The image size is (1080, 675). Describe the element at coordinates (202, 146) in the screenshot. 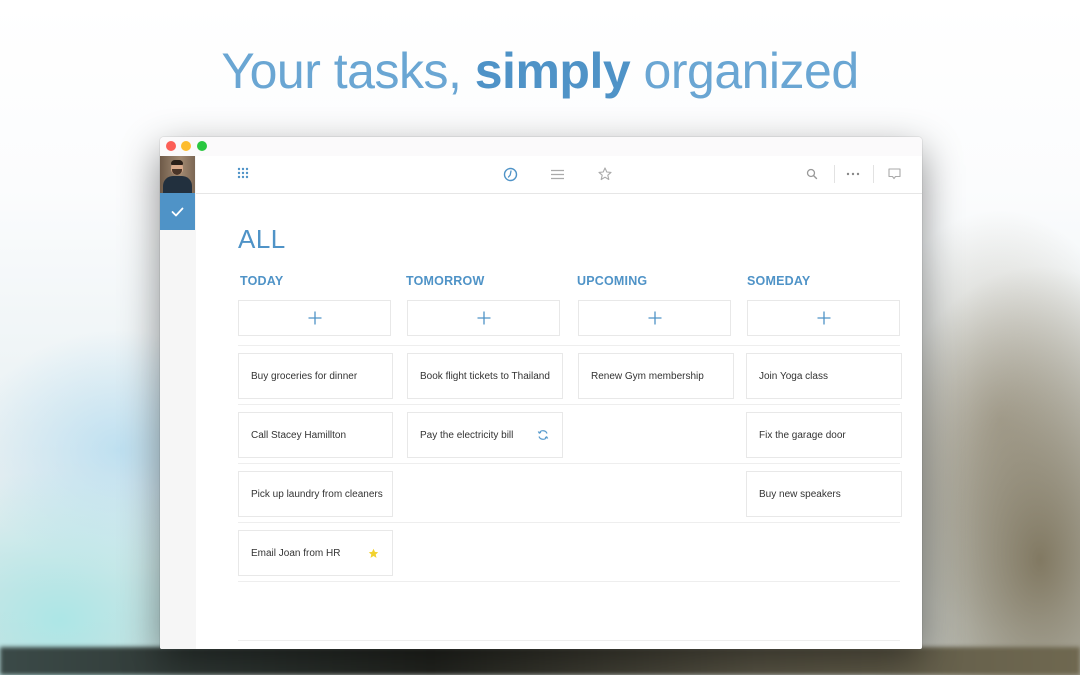

I see `zoom-window-button` at that location.